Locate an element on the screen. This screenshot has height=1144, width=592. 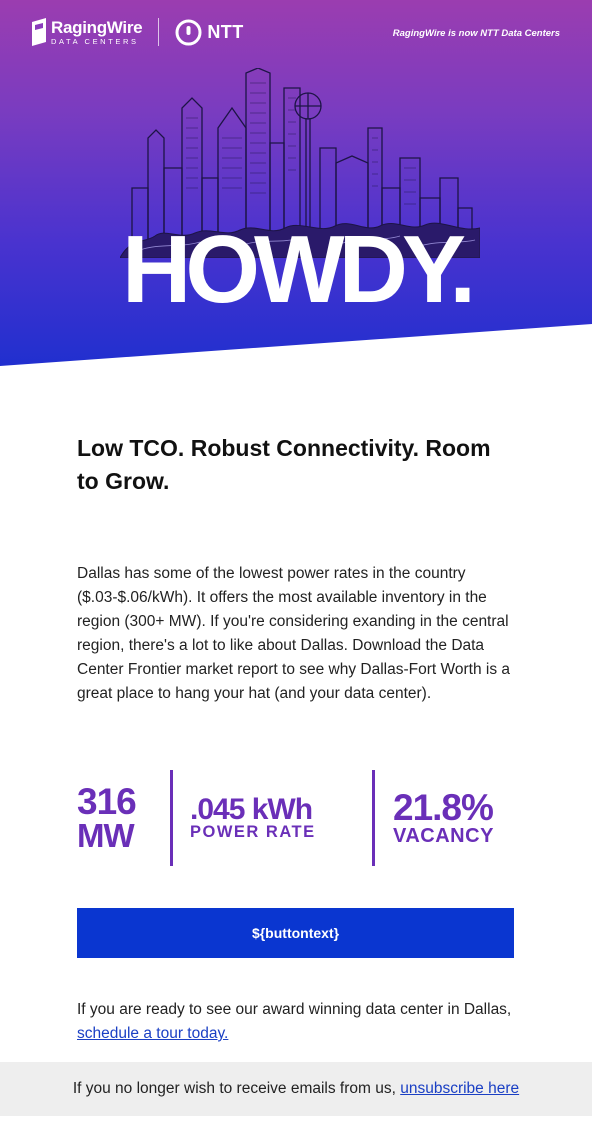
stat-value: 316 is located at coordinates (107, 801).